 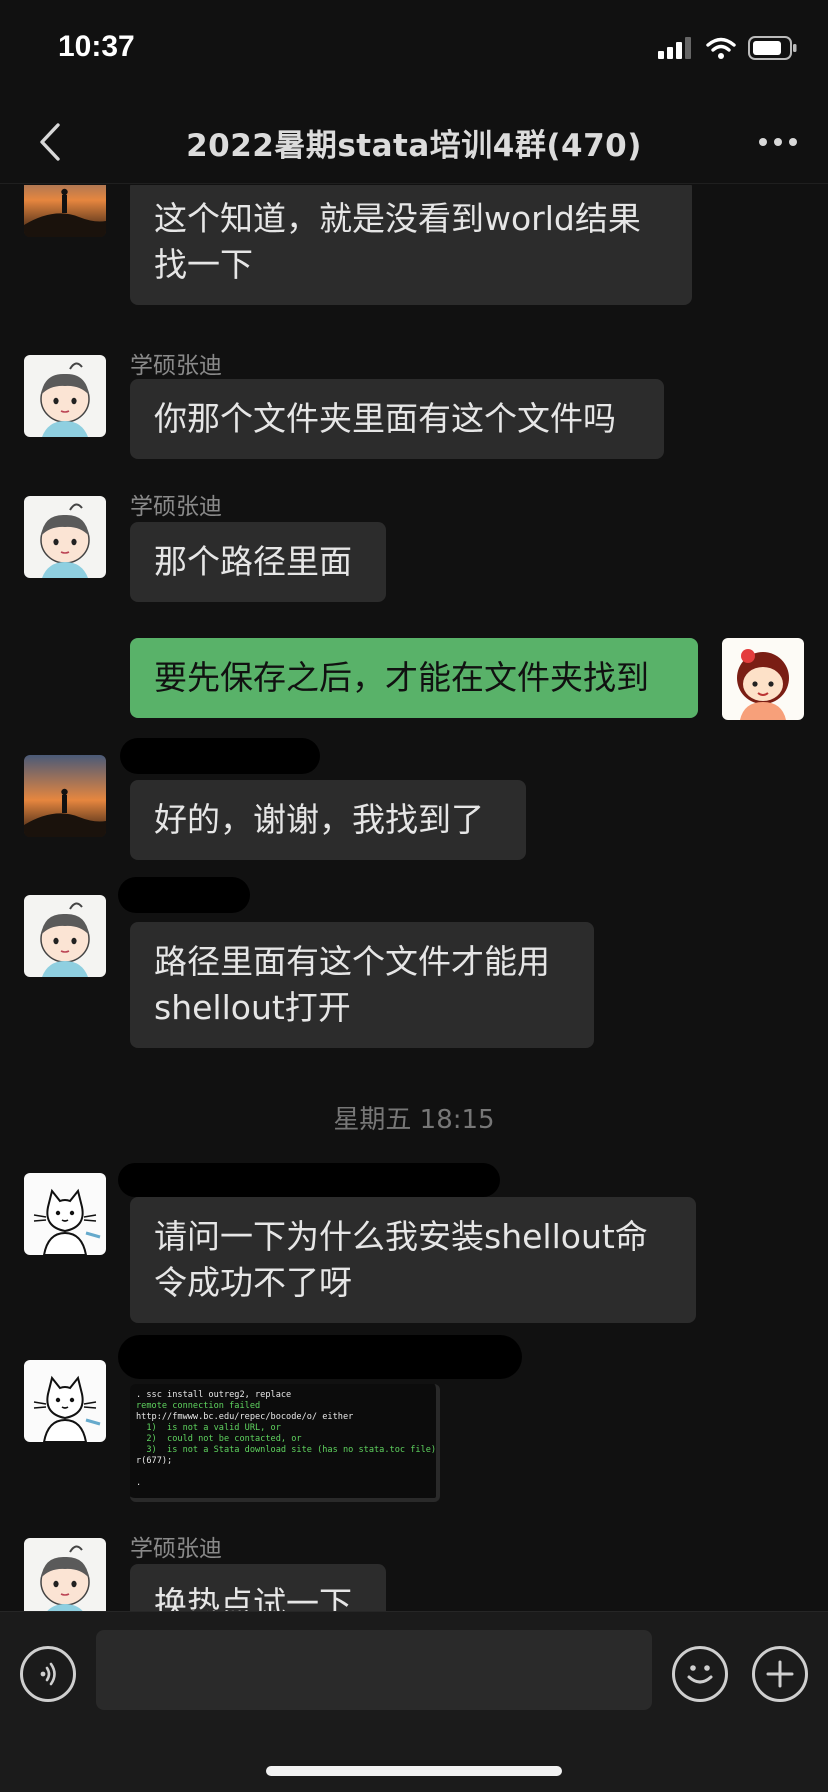 I want to click on stata-output-line: ., so click(x=139, y=1483).